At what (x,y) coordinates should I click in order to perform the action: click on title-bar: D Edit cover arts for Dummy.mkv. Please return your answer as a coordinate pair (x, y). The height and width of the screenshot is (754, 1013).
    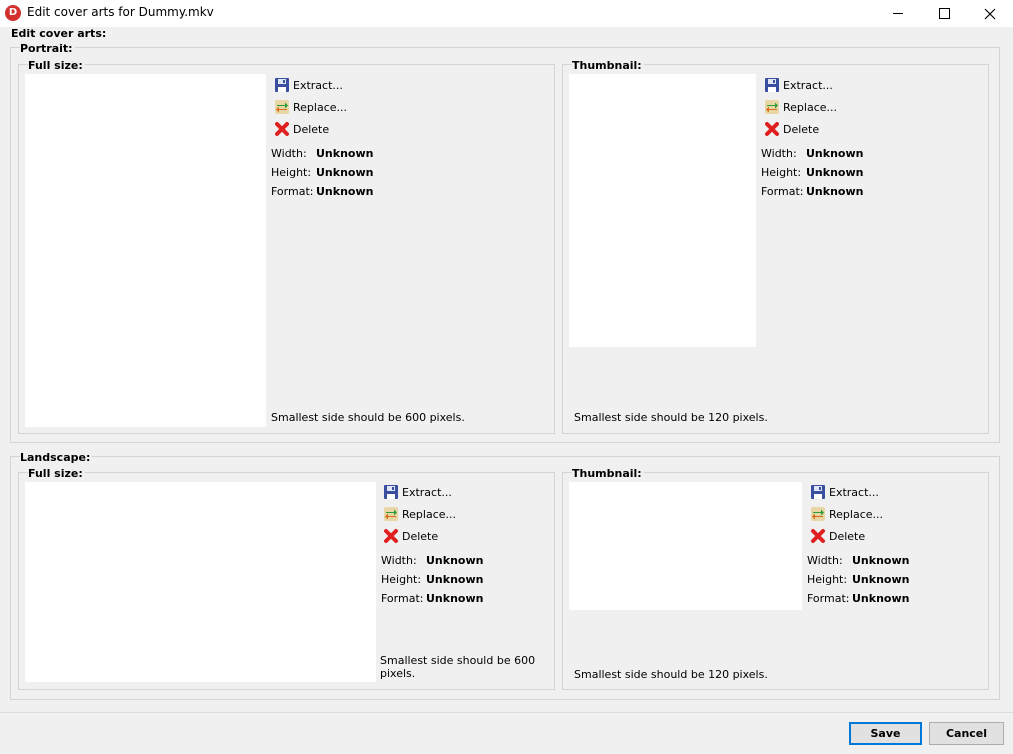
    Looking at the image, I should click on (506, 13).